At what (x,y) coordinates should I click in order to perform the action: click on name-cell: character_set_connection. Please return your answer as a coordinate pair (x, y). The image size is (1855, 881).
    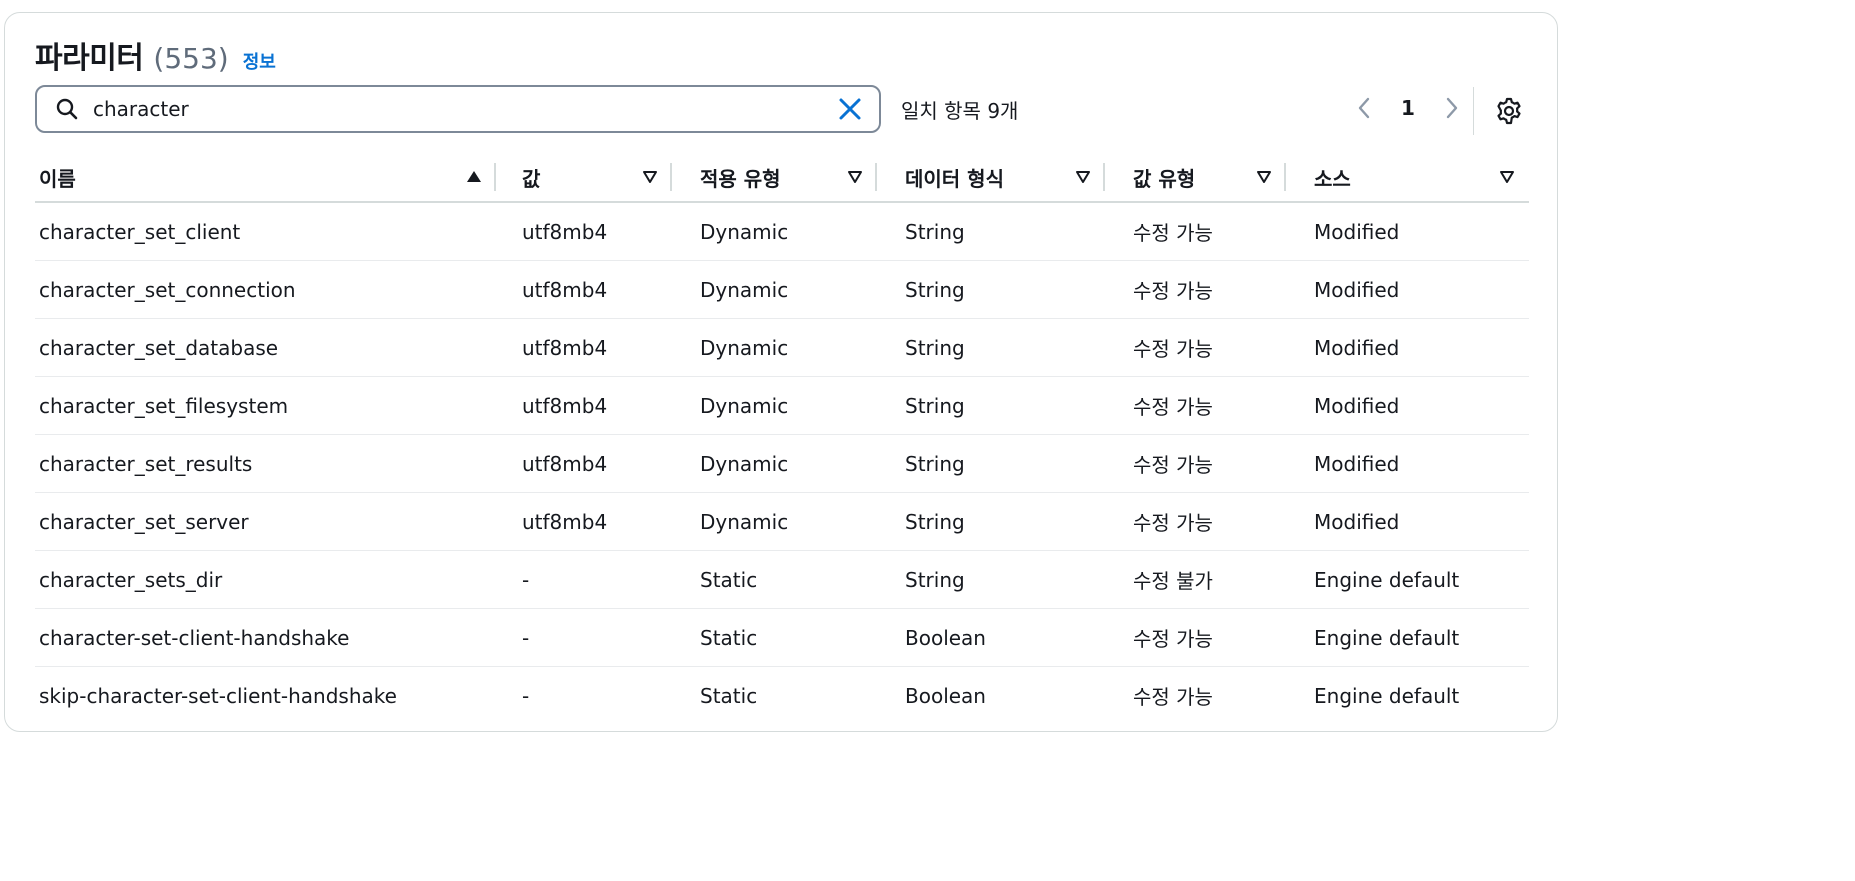
    Looking at the image, I should click on (265, 289).